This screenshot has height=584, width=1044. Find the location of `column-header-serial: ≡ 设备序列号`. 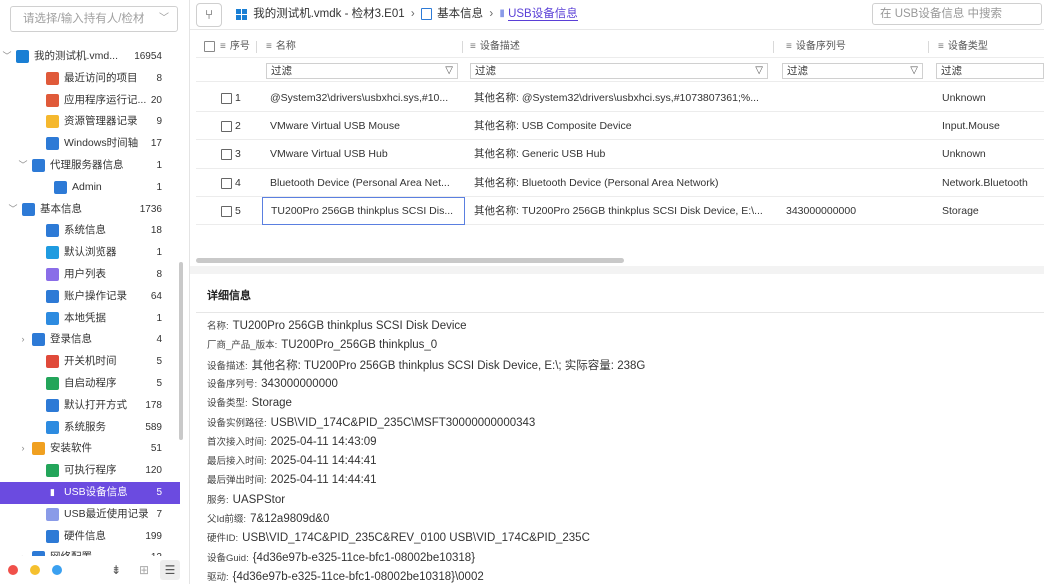

column-header-serial: ≡ 设备序列号 is located at coordinates (816, 47).